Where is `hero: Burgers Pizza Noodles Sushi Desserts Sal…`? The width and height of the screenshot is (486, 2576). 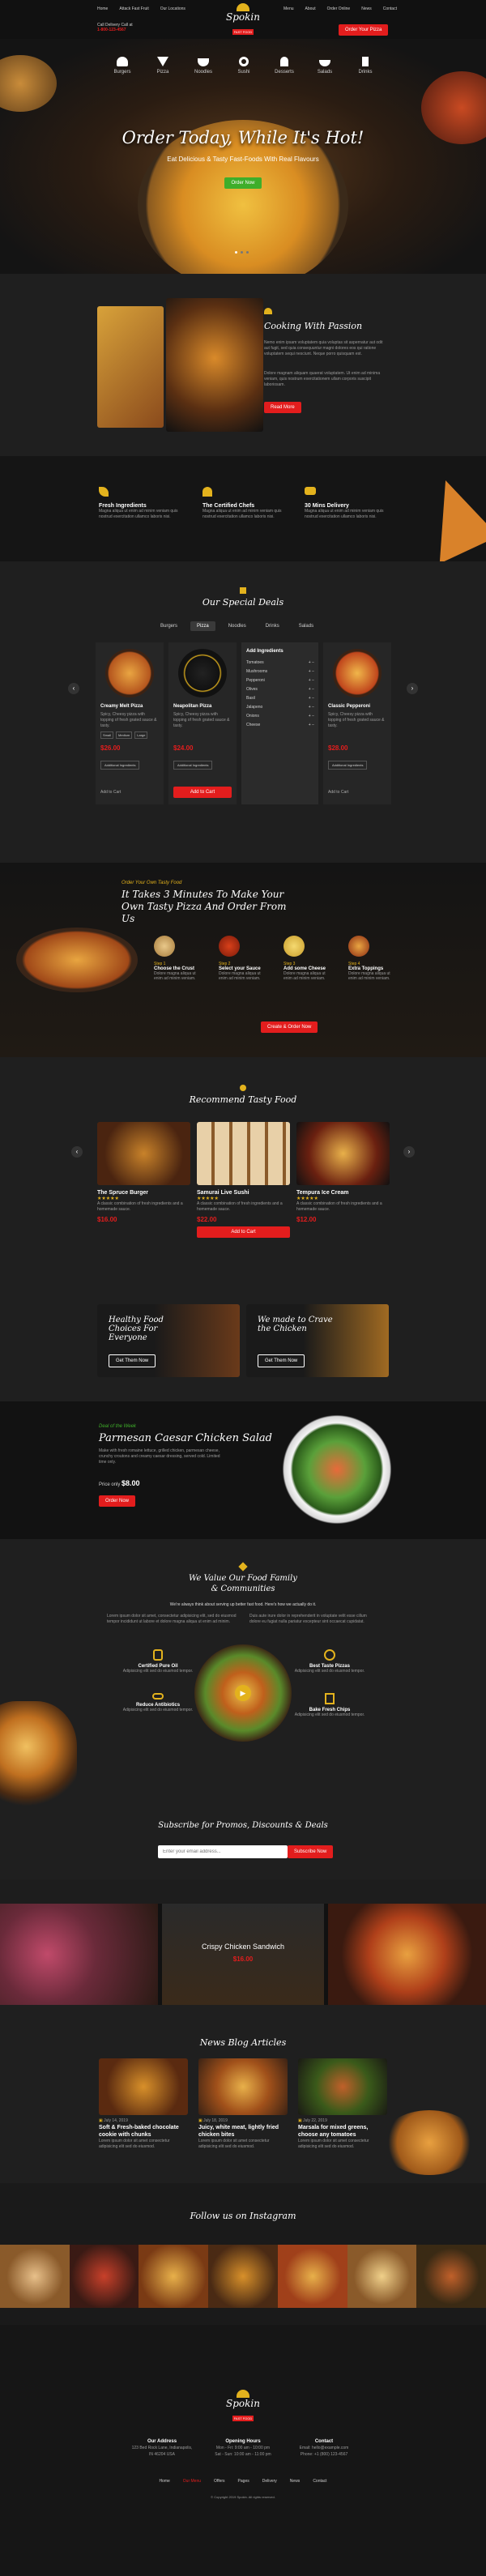
hero: Burgers Pizza Noodles Sushi Desserts Sal… is located at coordinates (243, 156).